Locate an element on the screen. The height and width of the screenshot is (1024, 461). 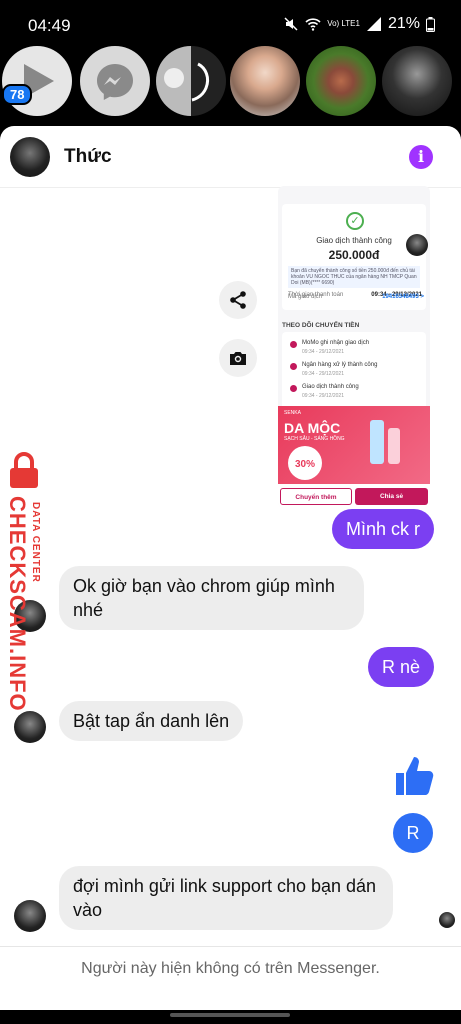
share-icon is located at coordinates (238, 300).